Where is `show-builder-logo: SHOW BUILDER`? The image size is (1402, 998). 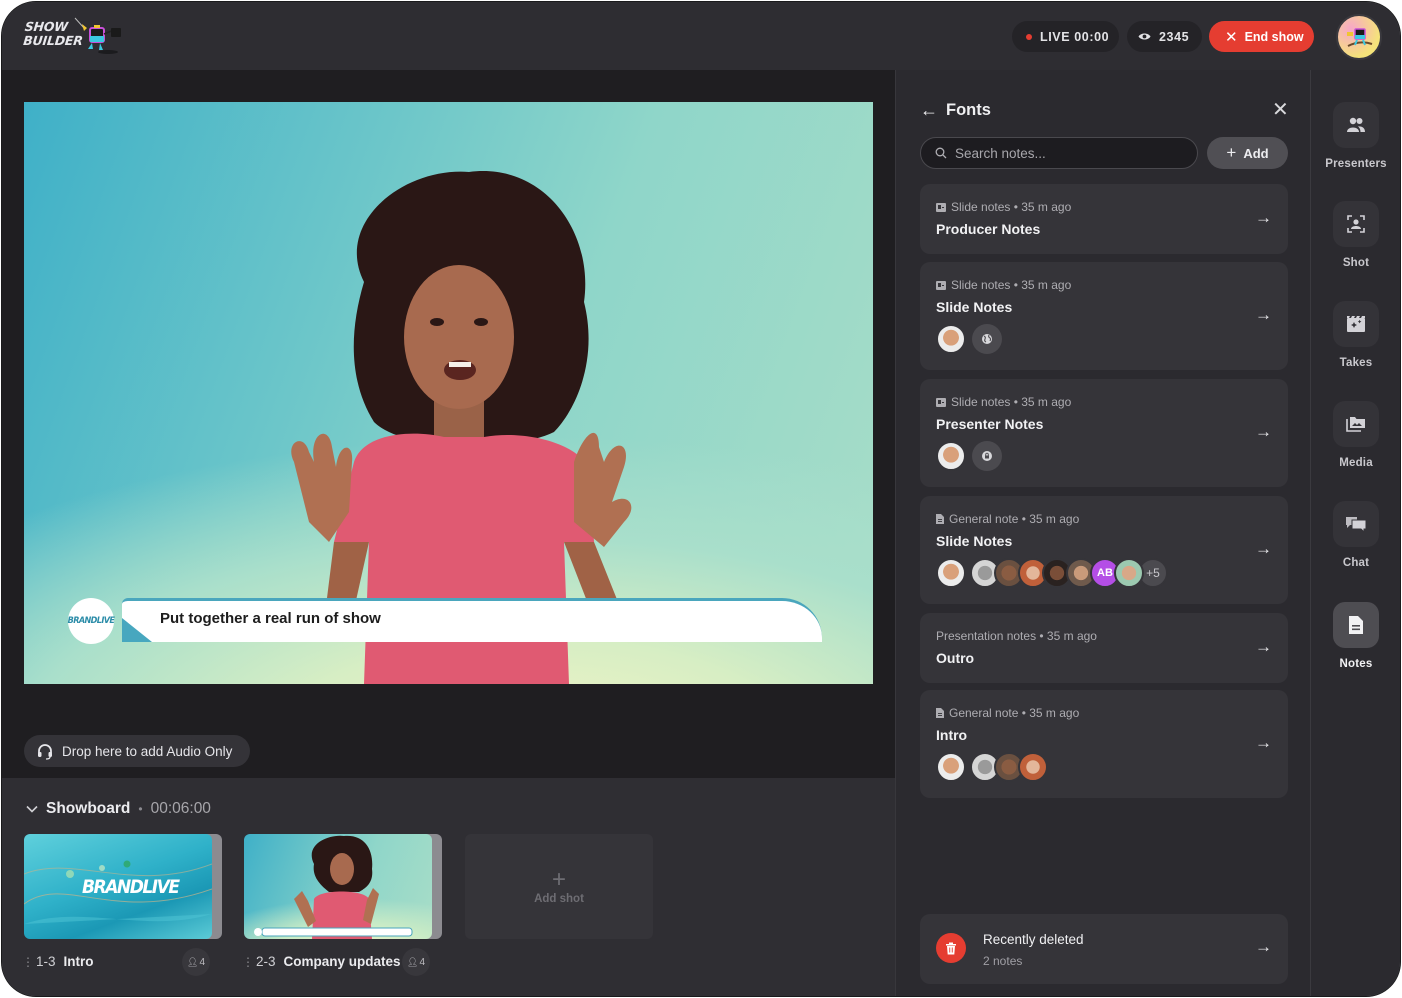 show-builder-logo: SHOW BUILDER is located at coordinates (78, 37).